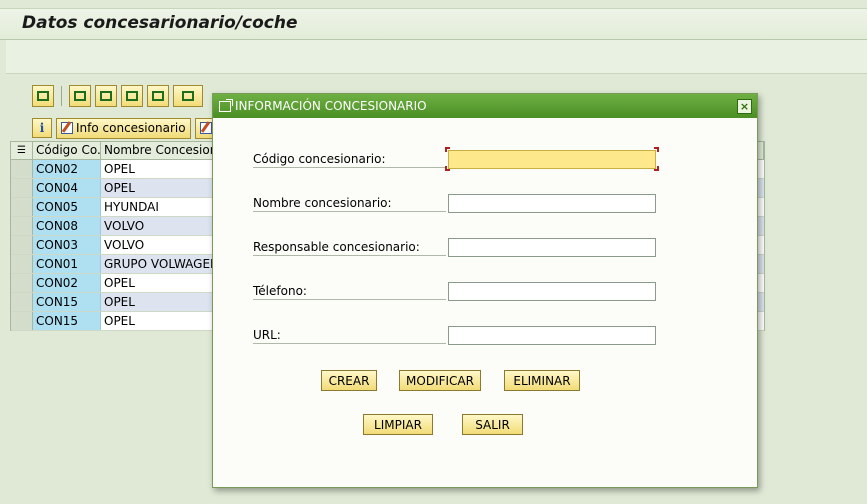 Image resolution: width=867 pixels, height=504 pixels. Describe the element at coordinates (67, 245) in the screenshot. I see `cell-code: CON03` at that location.